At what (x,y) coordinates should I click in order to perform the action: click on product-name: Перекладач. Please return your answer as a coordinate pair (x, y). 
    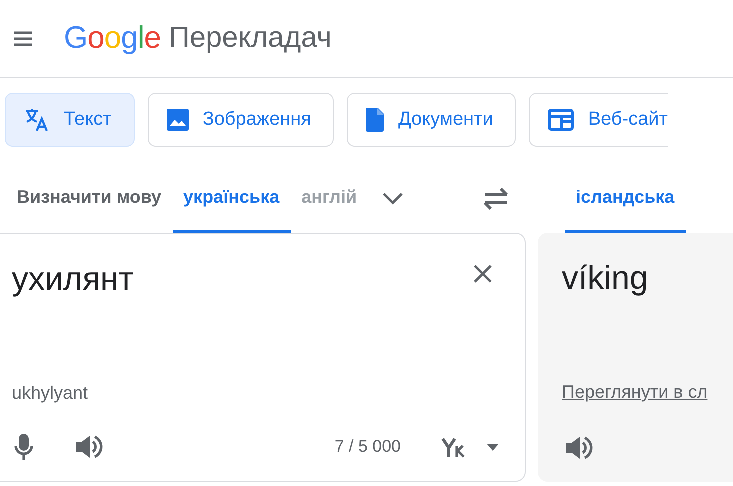
    Looking at the image, I should click on (250, 38).